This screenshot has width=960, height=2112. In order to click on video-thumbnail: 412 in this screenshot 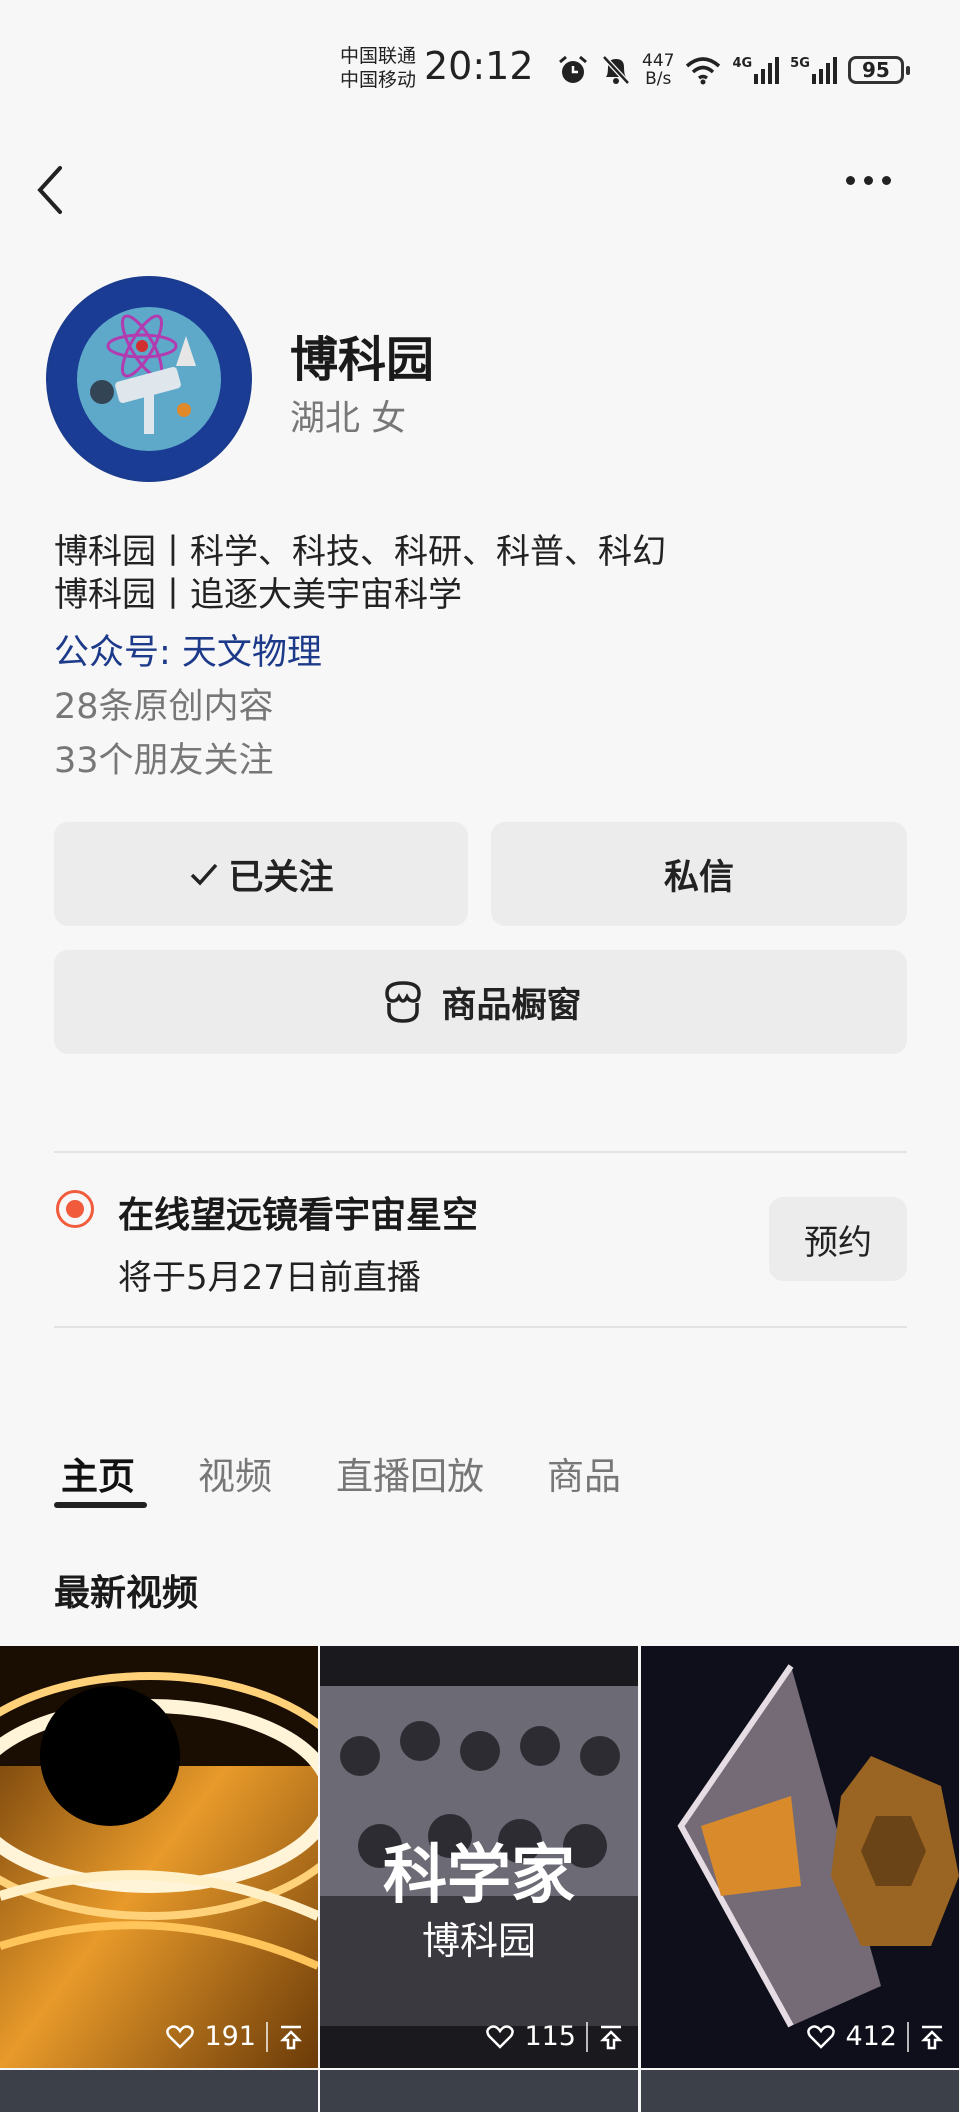, I will do `click(800, 1857)`.